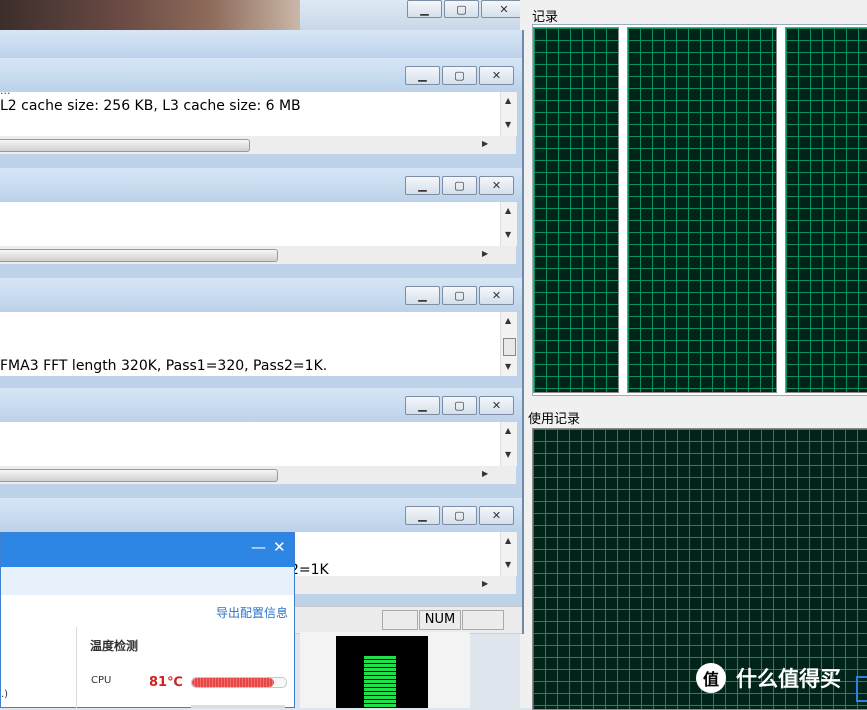 The width and height of the screenshot is (867, 710). I want to click on background-window, so click(385, 670).